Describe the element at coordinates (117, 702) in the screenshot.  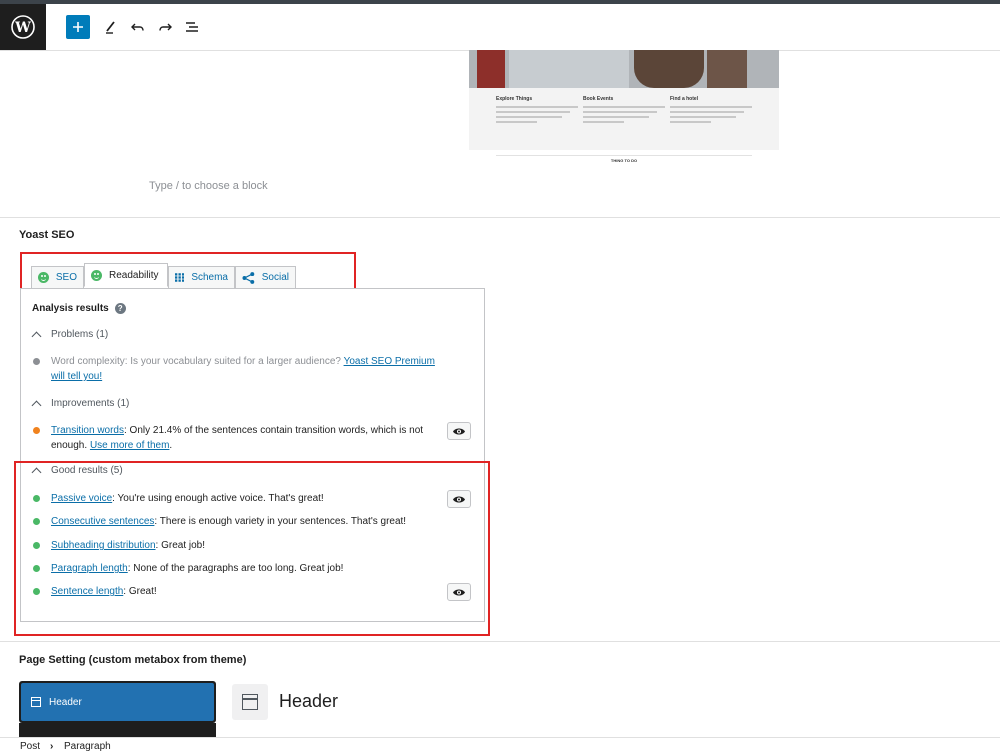
I see `menu-item-header: Header` at that location.